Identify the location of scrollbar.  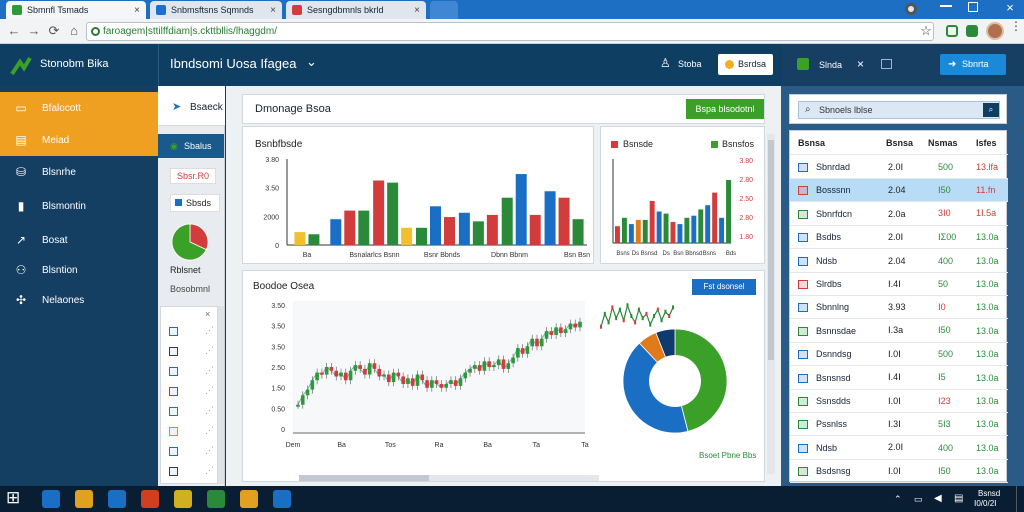
(221, 395).